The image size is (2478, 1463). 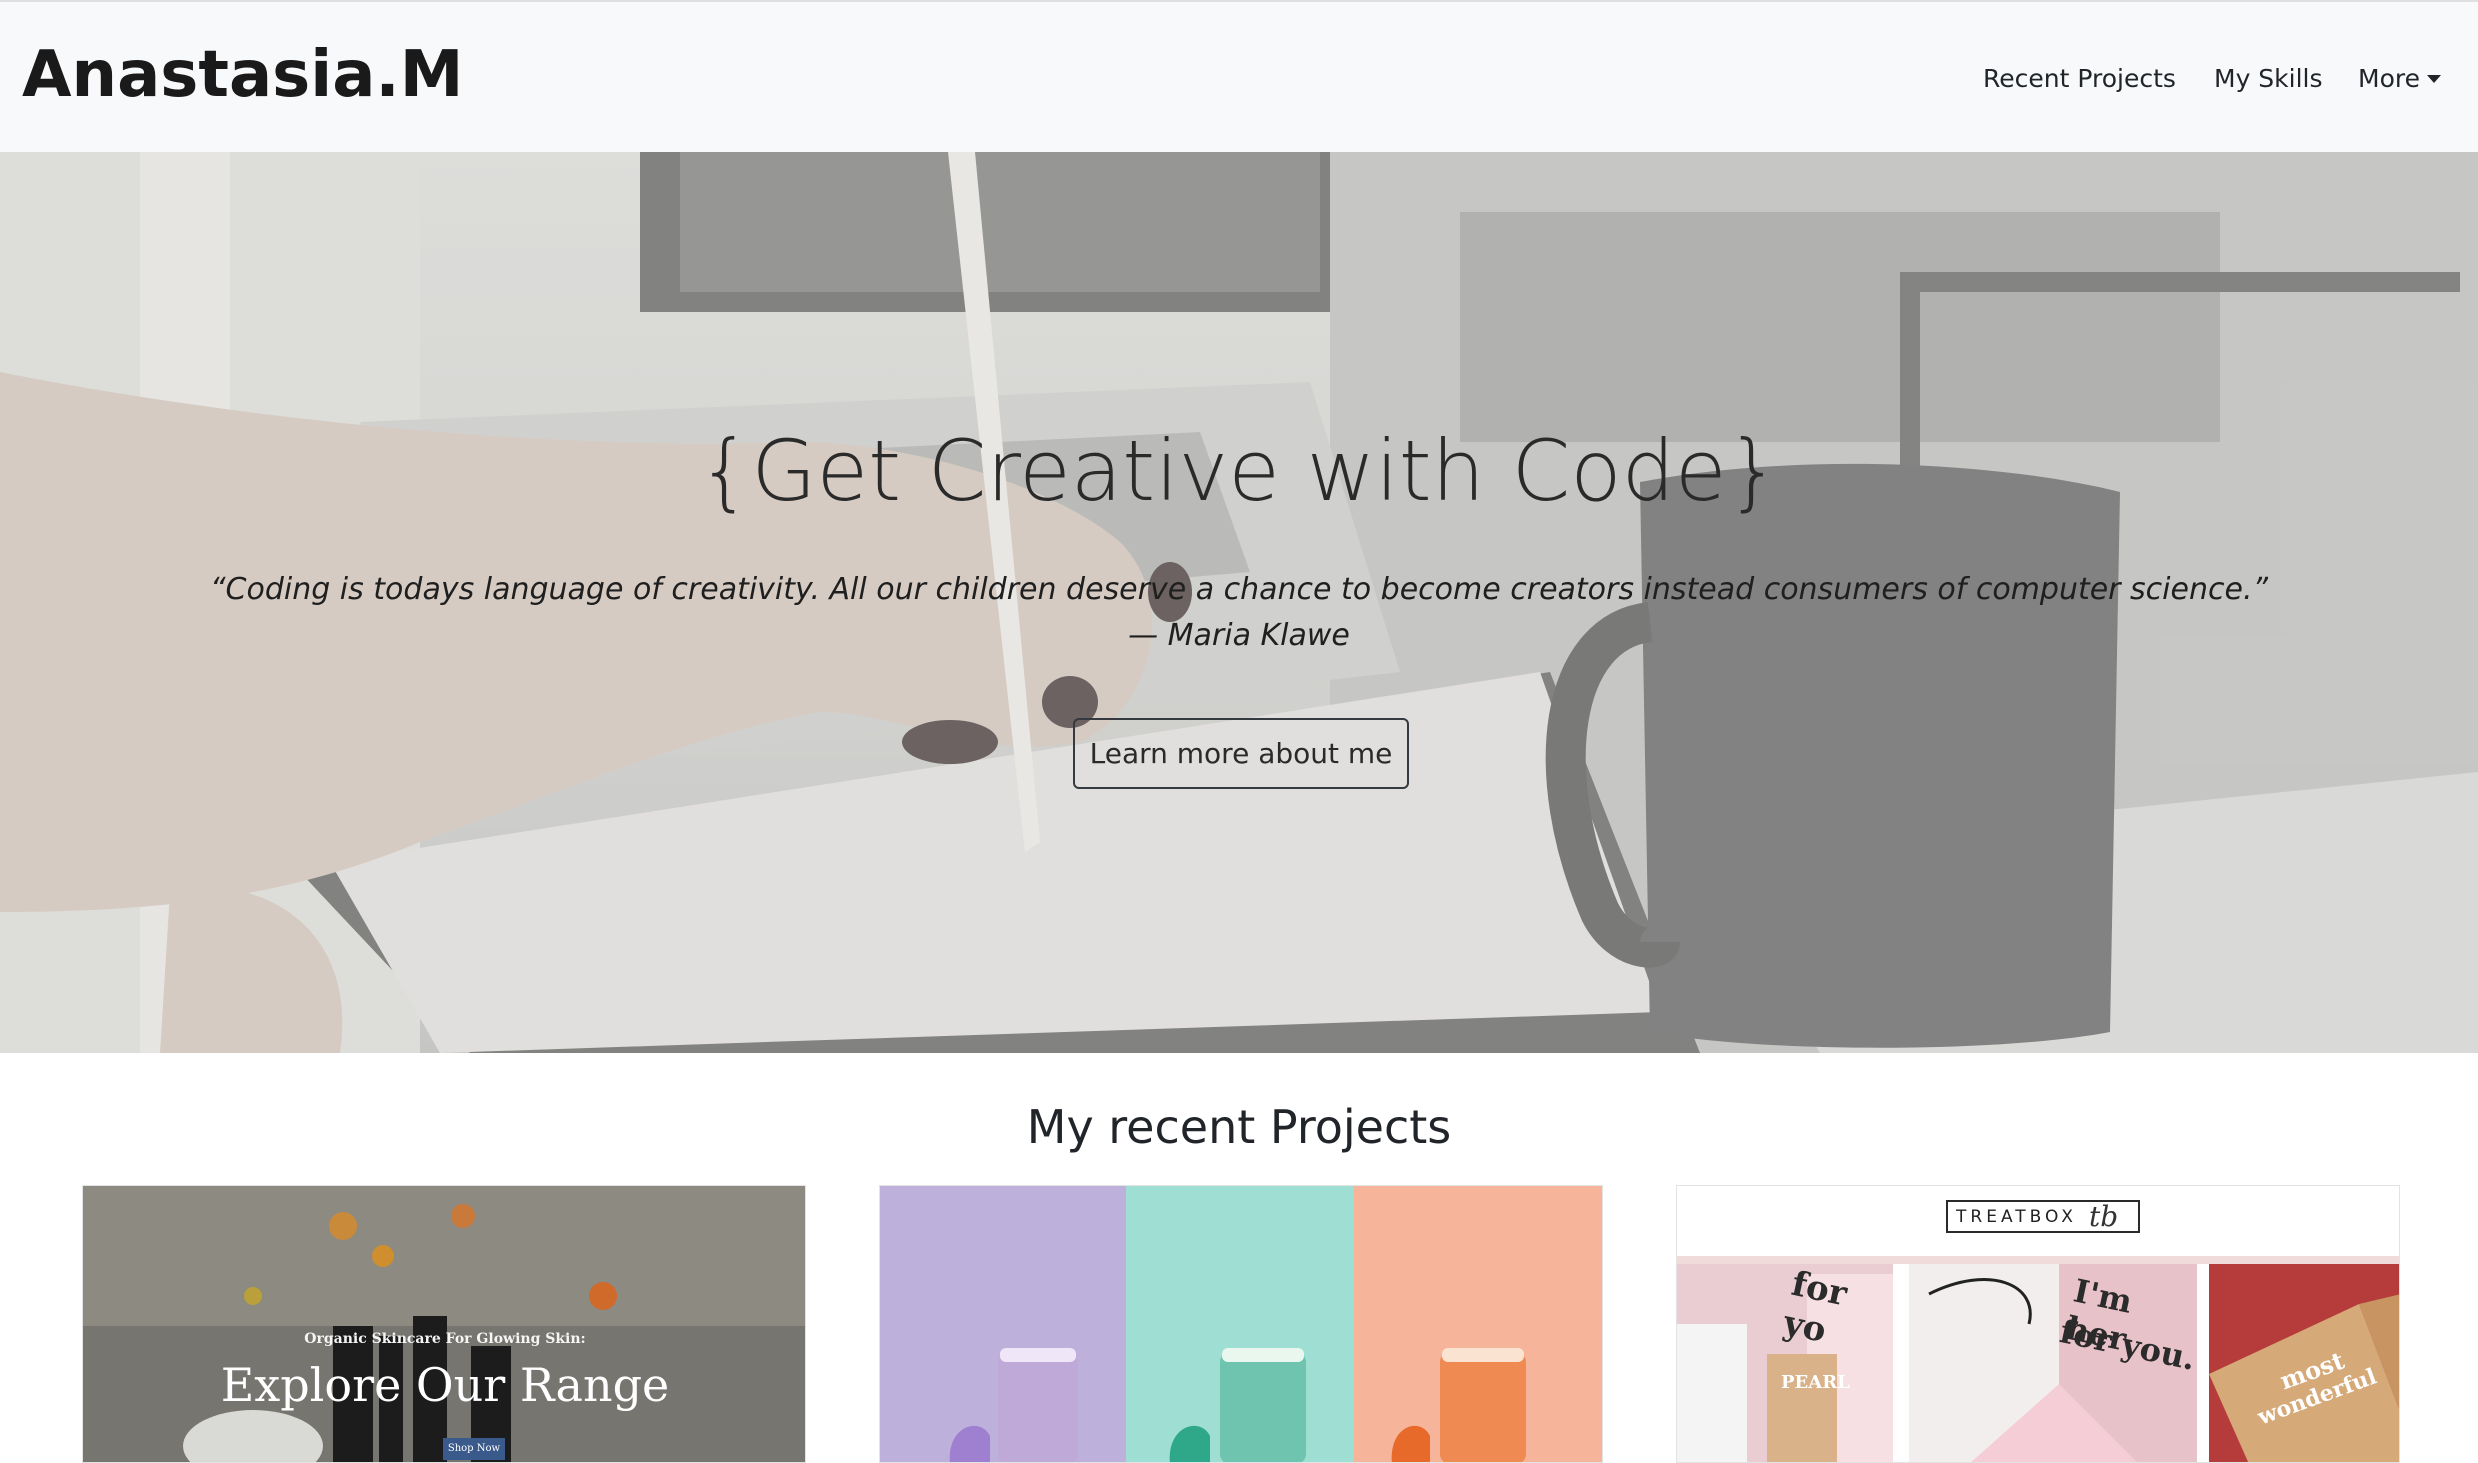 I want to click on deodorant-project-image, so click(x=1241, y=1324).